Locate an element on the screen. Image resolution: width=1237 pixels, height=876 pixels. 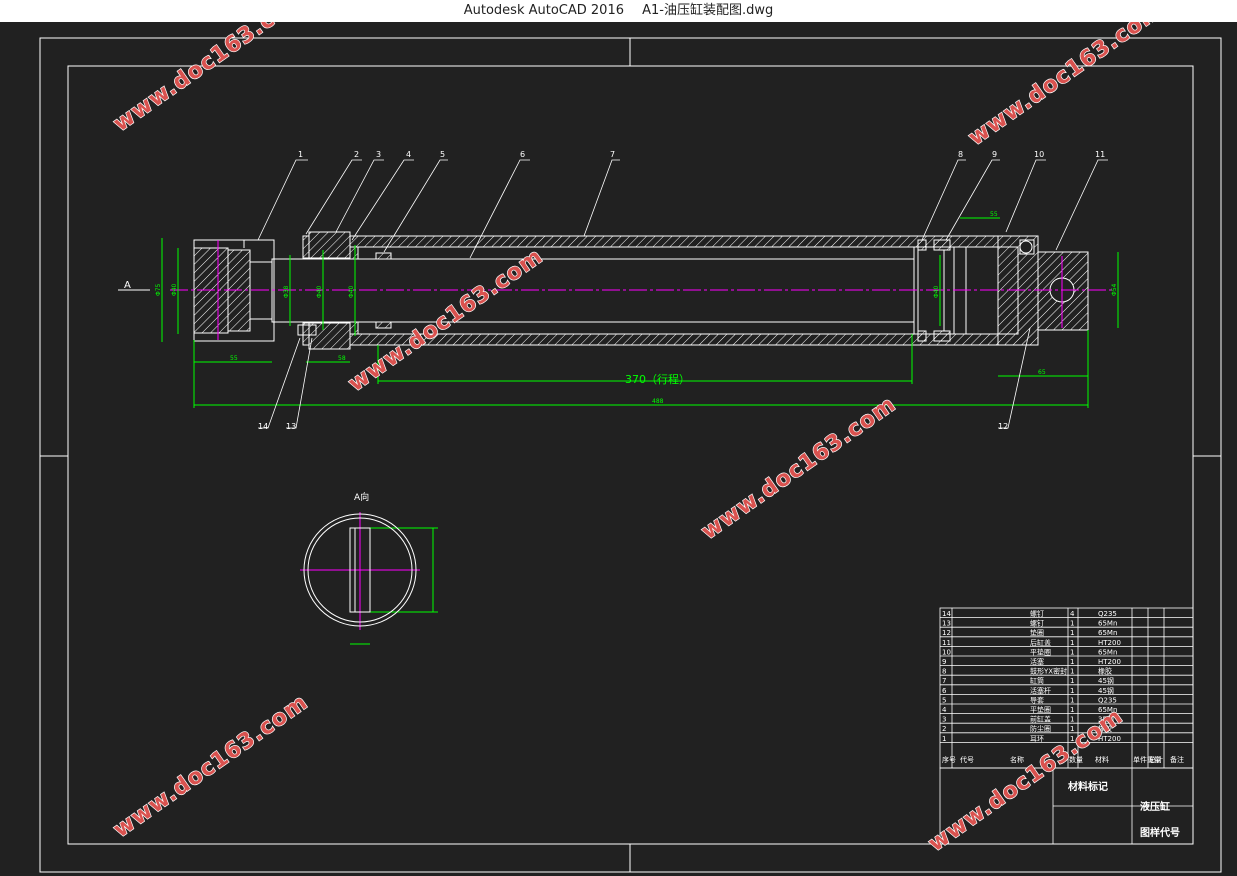
bom-row: 9 活塞 1 HT200 is located at coordinates (1031, 661).